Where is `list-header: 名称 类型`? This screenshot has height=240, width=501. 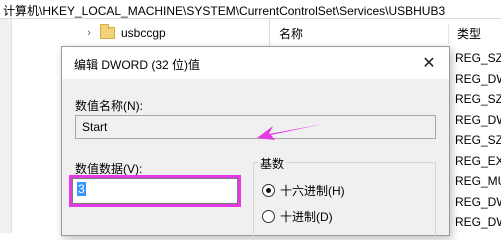 list-header: 名称 类型 is located at coordinates (386, 34).